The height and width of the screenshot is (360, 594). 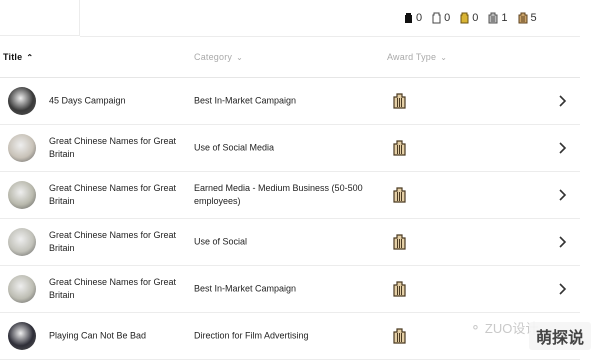 What do you see at coordinates (330, 36) in the screenshot?
I see `header-divider` at bounding box center [330, 36].